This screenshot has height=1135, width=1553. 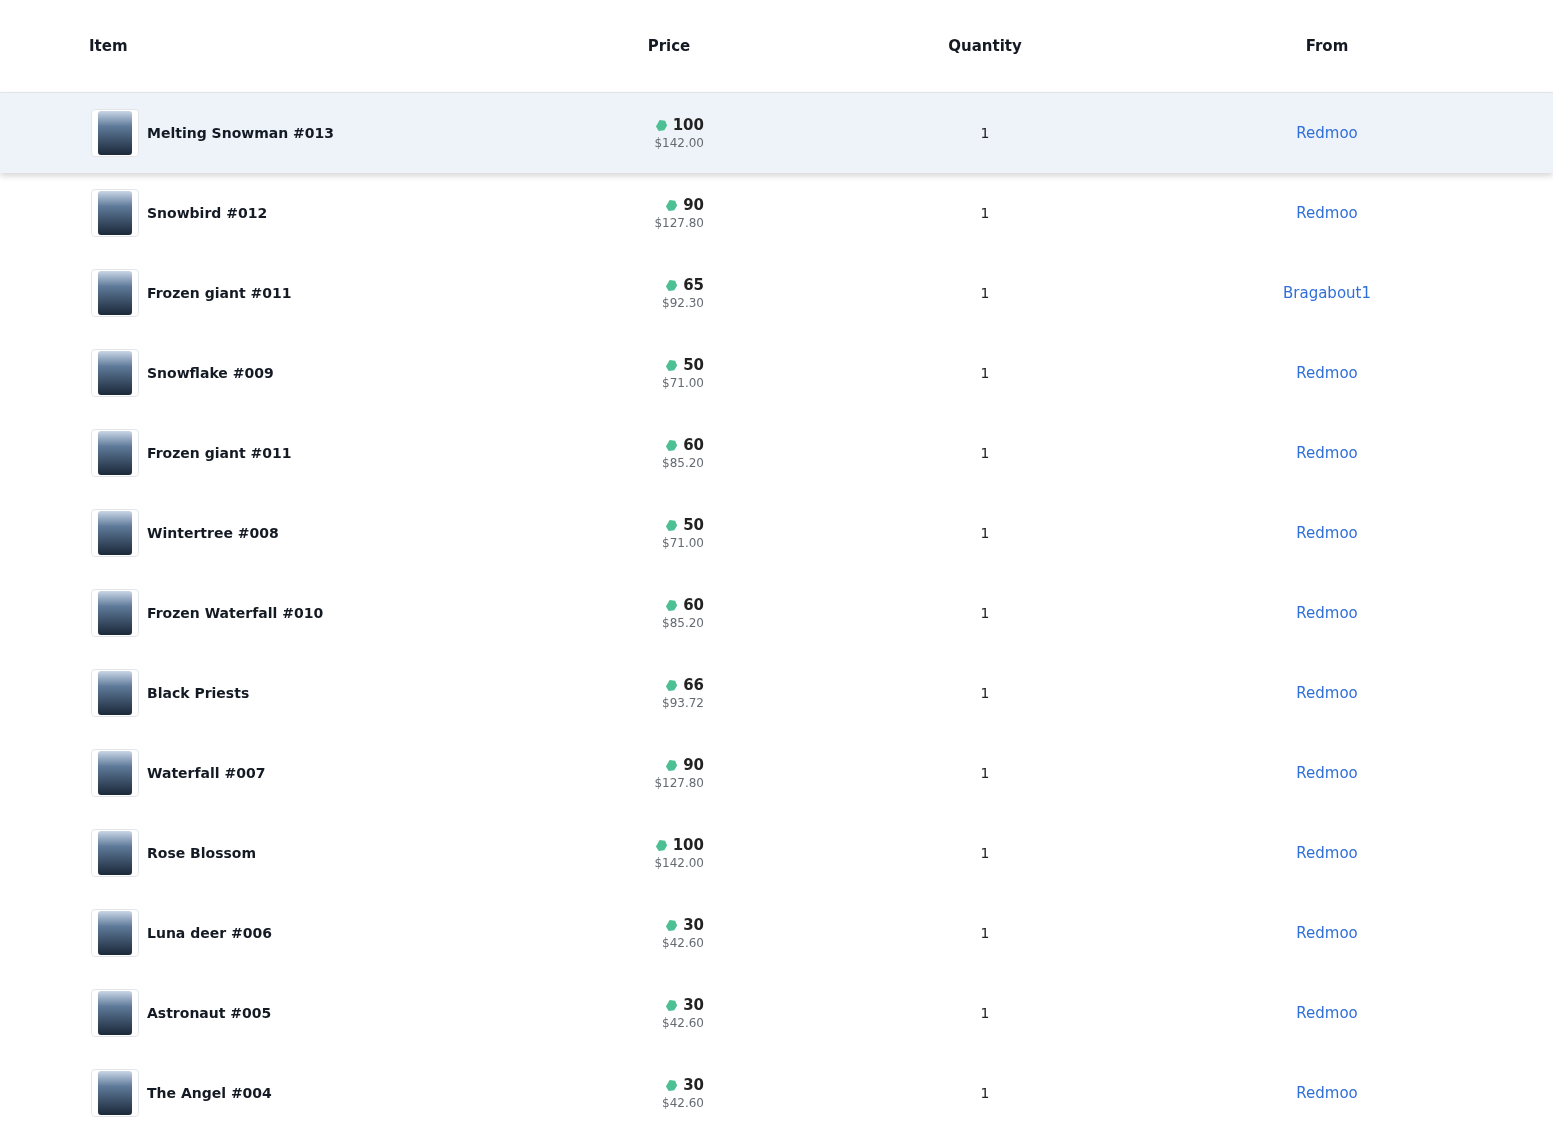 What do you see at coordinates (209, 1093) in the screenshot?
I see `item-name: The Angel #004` at bounding box center [209, 1093].